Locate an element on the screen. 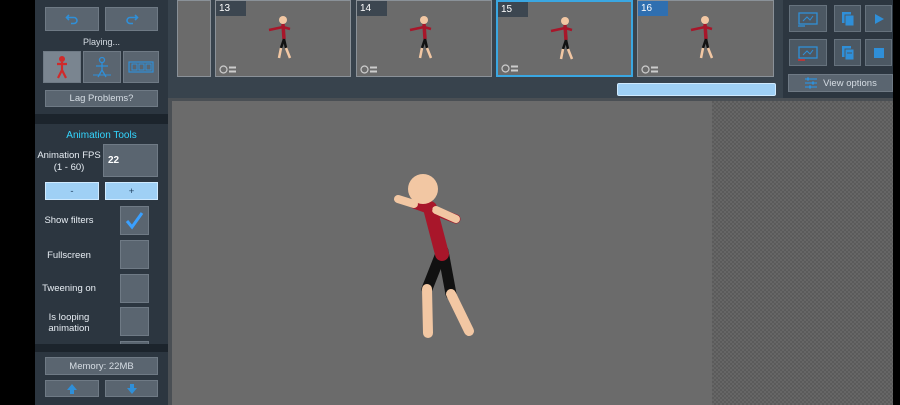 This screenshot has height=405, width=900. filmstrip-button is located at coordinates (141, 67).